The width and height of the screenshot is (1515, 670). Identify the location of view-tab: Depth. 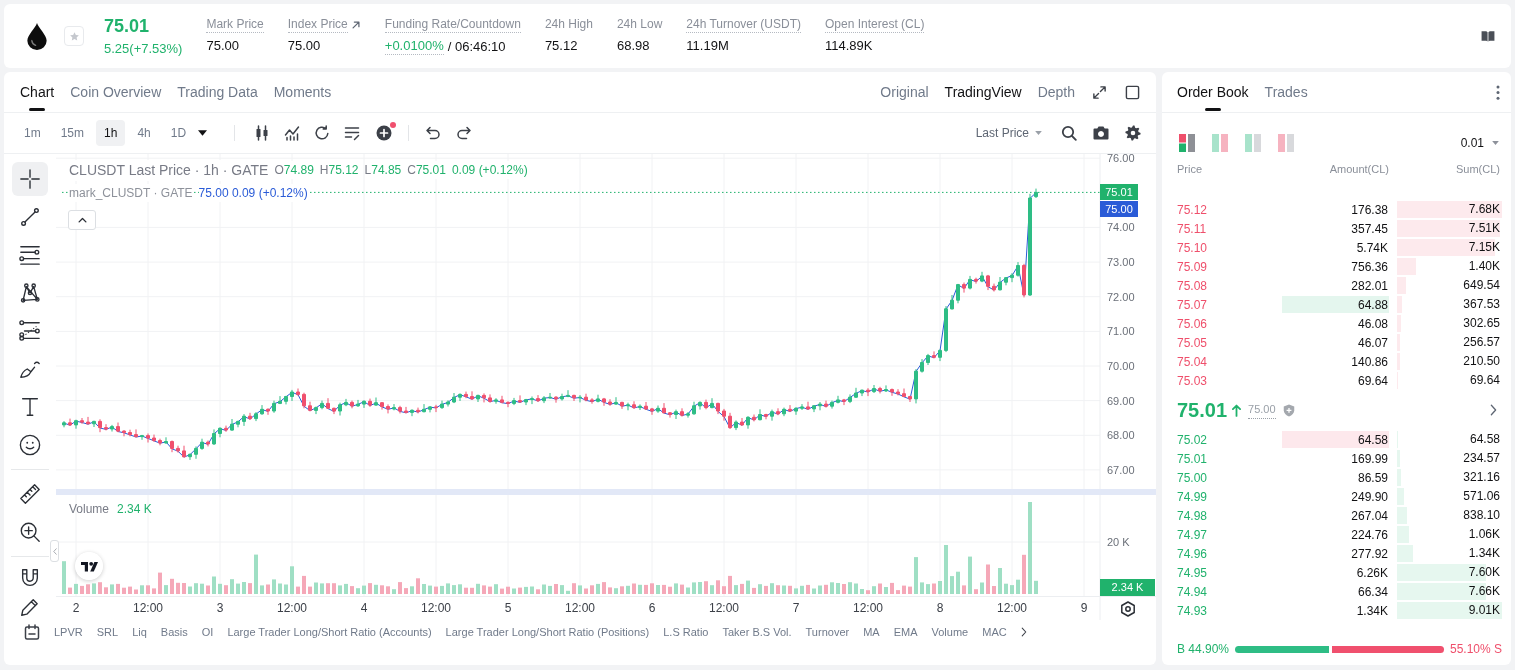
(1056, 92).